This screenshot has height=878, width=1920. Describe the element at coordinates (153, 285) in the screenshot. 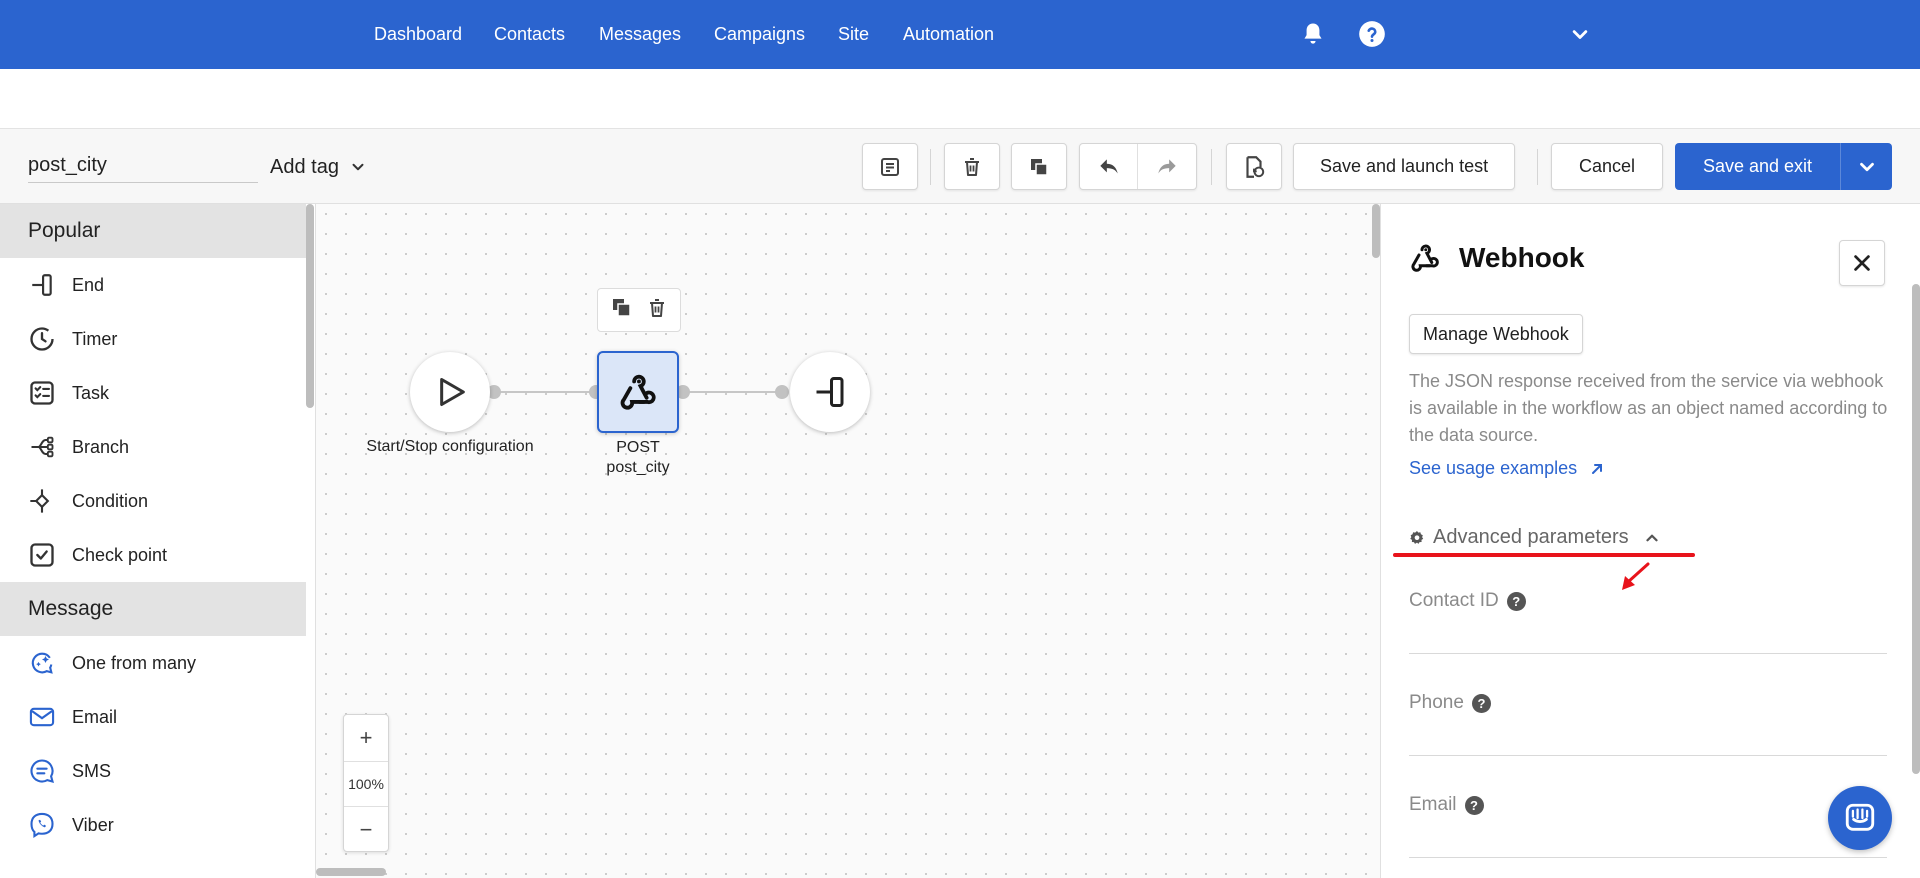

I see `block-end: End` at that location.